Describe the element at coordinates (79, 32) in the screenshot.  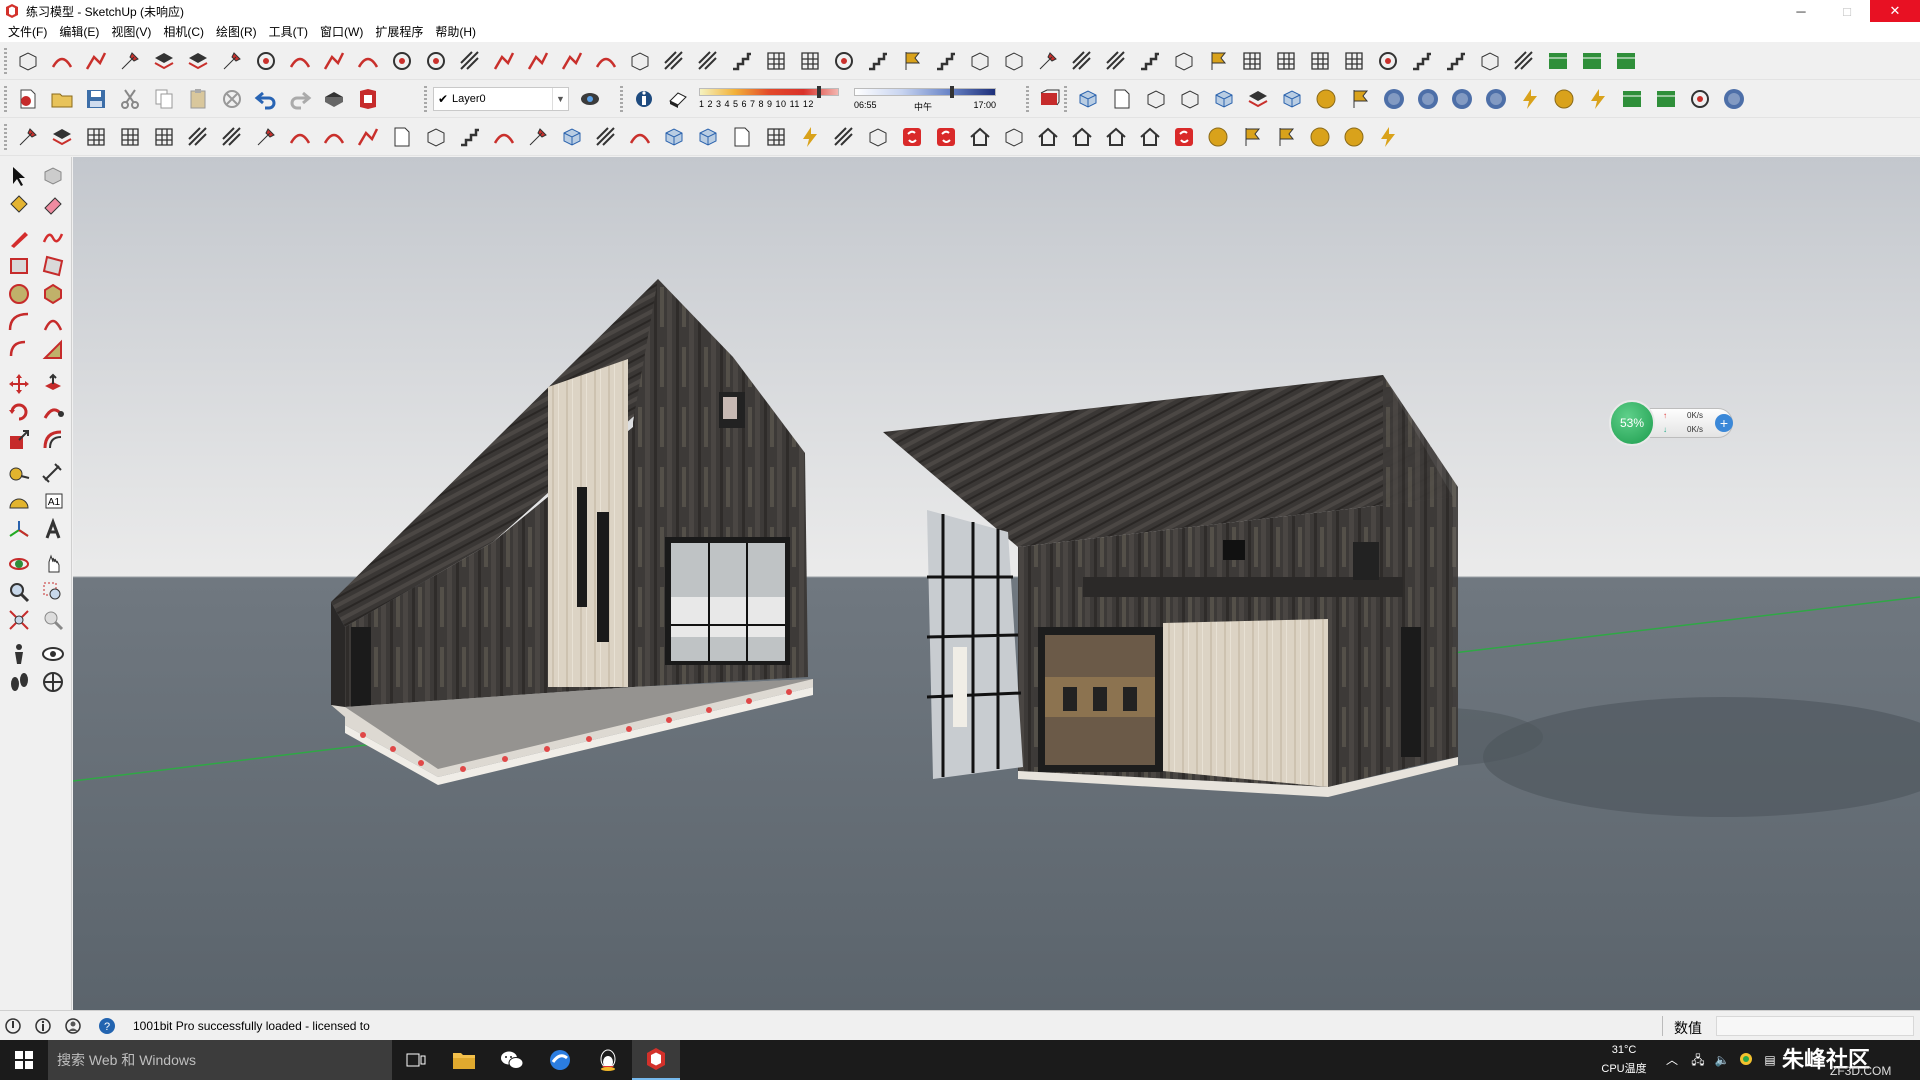
I see `menu-edit: 编辑(E)` at that location.